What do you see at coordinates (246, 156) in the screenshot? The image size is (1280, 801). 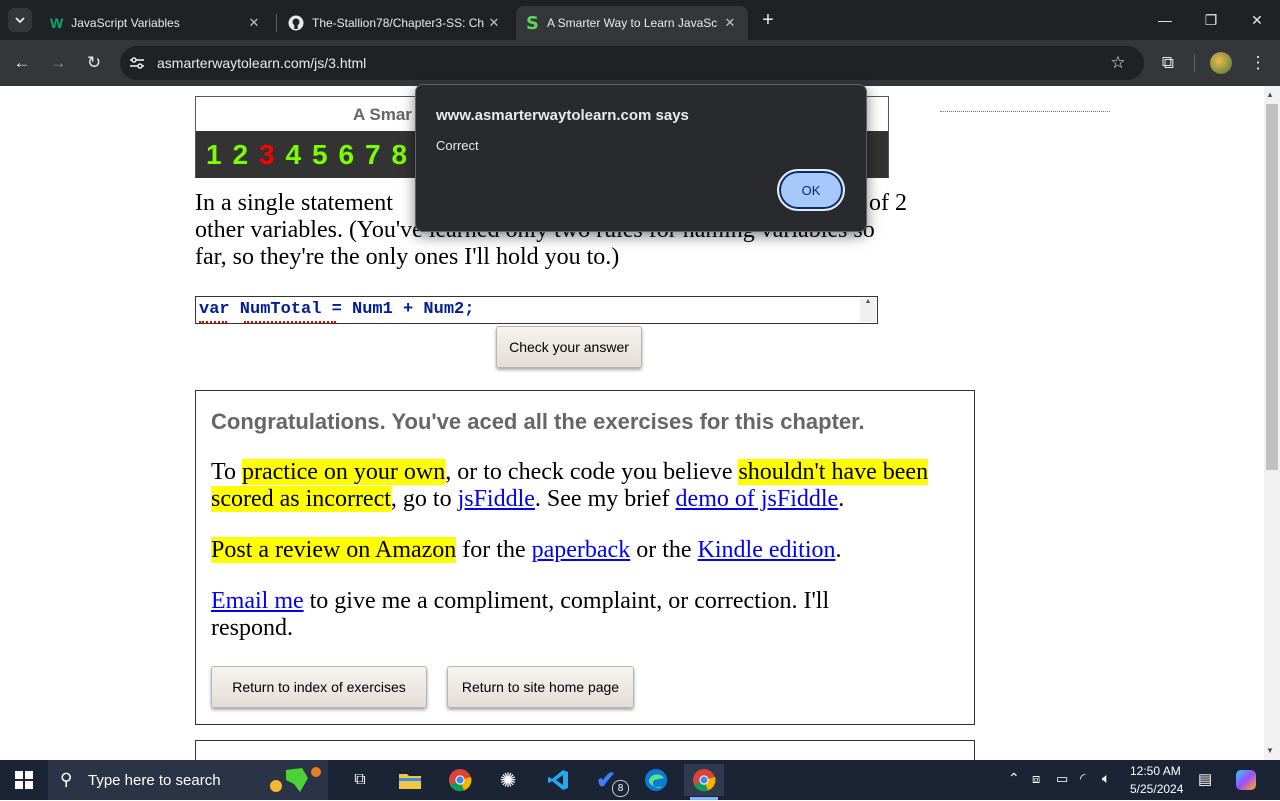 I see `chapter-number-2: 2` at bounding box center [246, 156].